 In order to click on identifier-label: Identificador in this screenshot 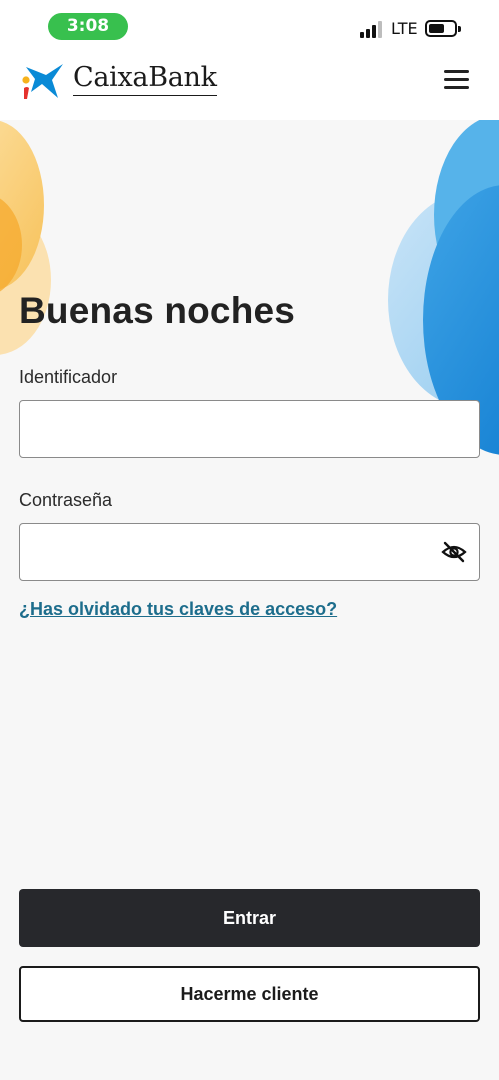, I will do `click(68, 377)`.